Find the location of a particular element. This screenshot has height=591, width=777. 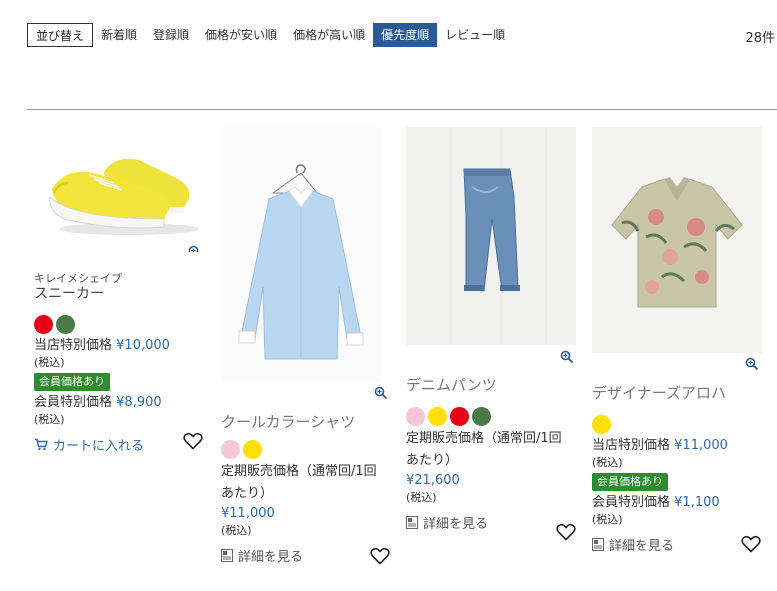

aloha-shirt-image is located at coordinates (677, 240).